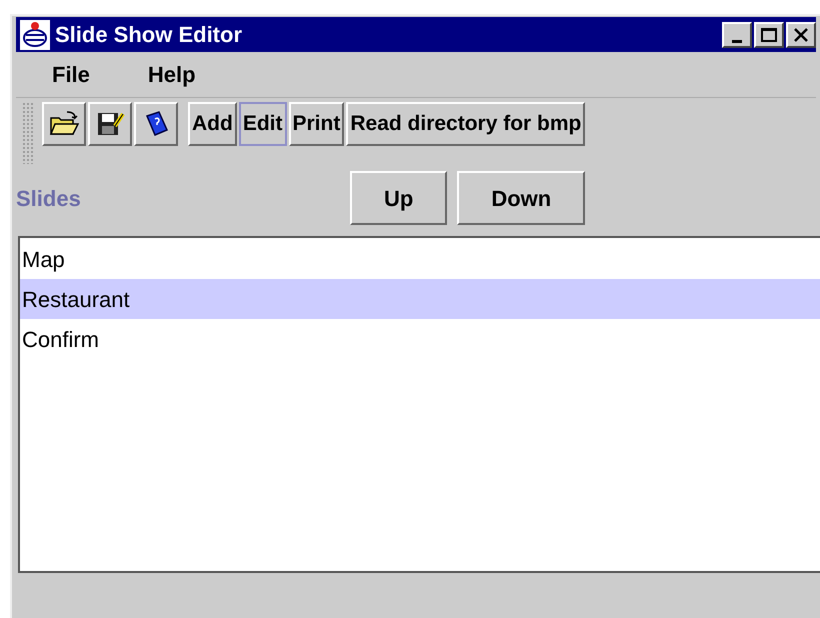  I want to click on maximize-button, so click(769, 35).